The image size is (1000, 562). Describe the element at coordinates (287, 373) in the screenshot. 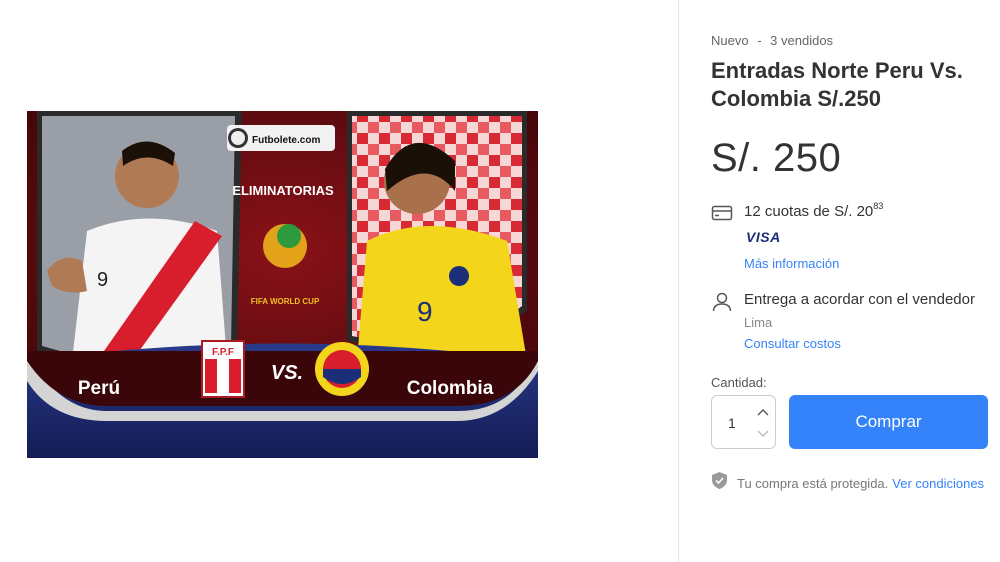

I see `vs-text: VS.` at that location.